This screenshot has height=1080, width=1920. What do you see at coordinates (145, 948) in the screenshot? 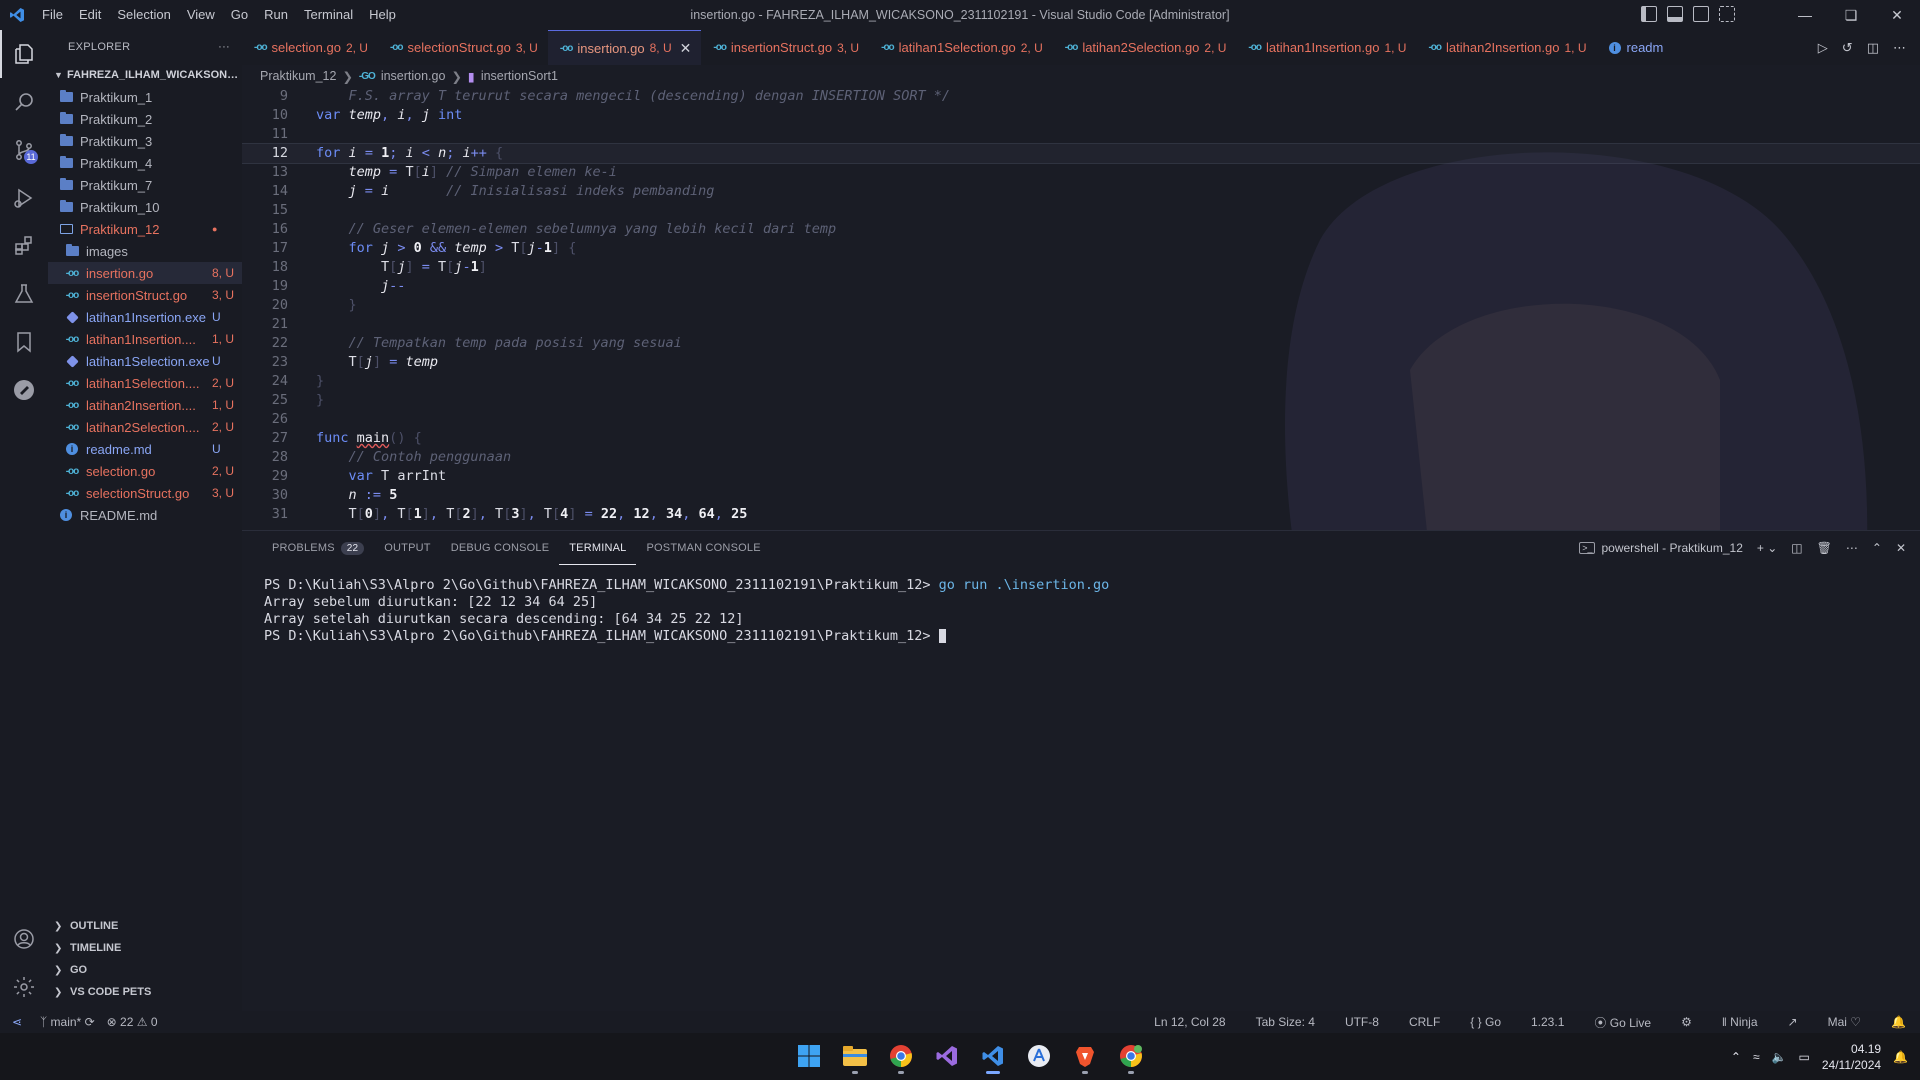
I see `section-timeline: ❯ TIMELINE` at bounding box center [145, 948].